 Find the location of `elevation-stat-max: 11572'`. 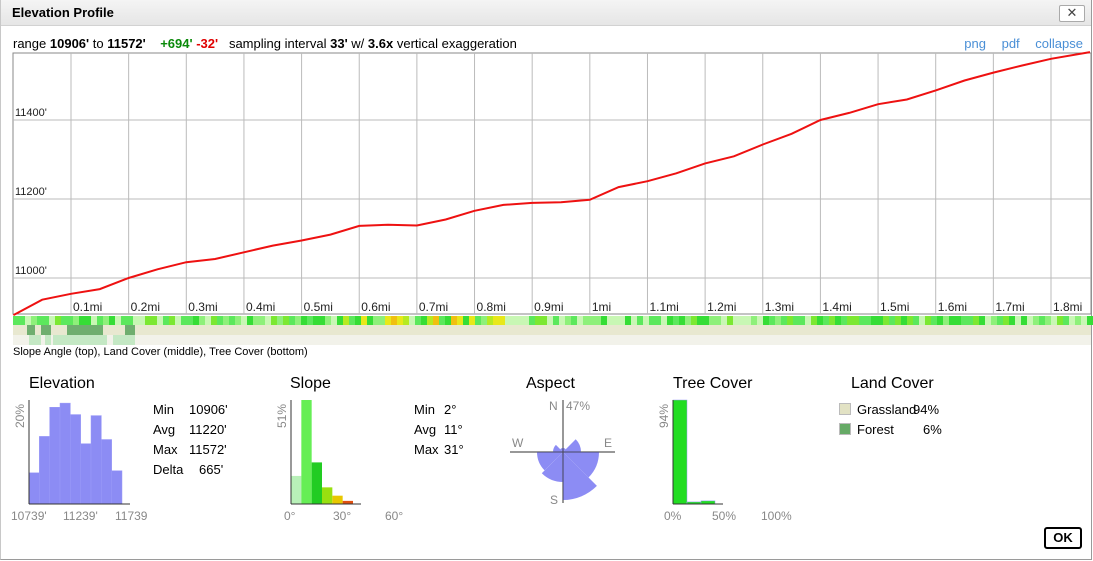

elevation-stat-max: 11572' is located at coordinates (208, 449).